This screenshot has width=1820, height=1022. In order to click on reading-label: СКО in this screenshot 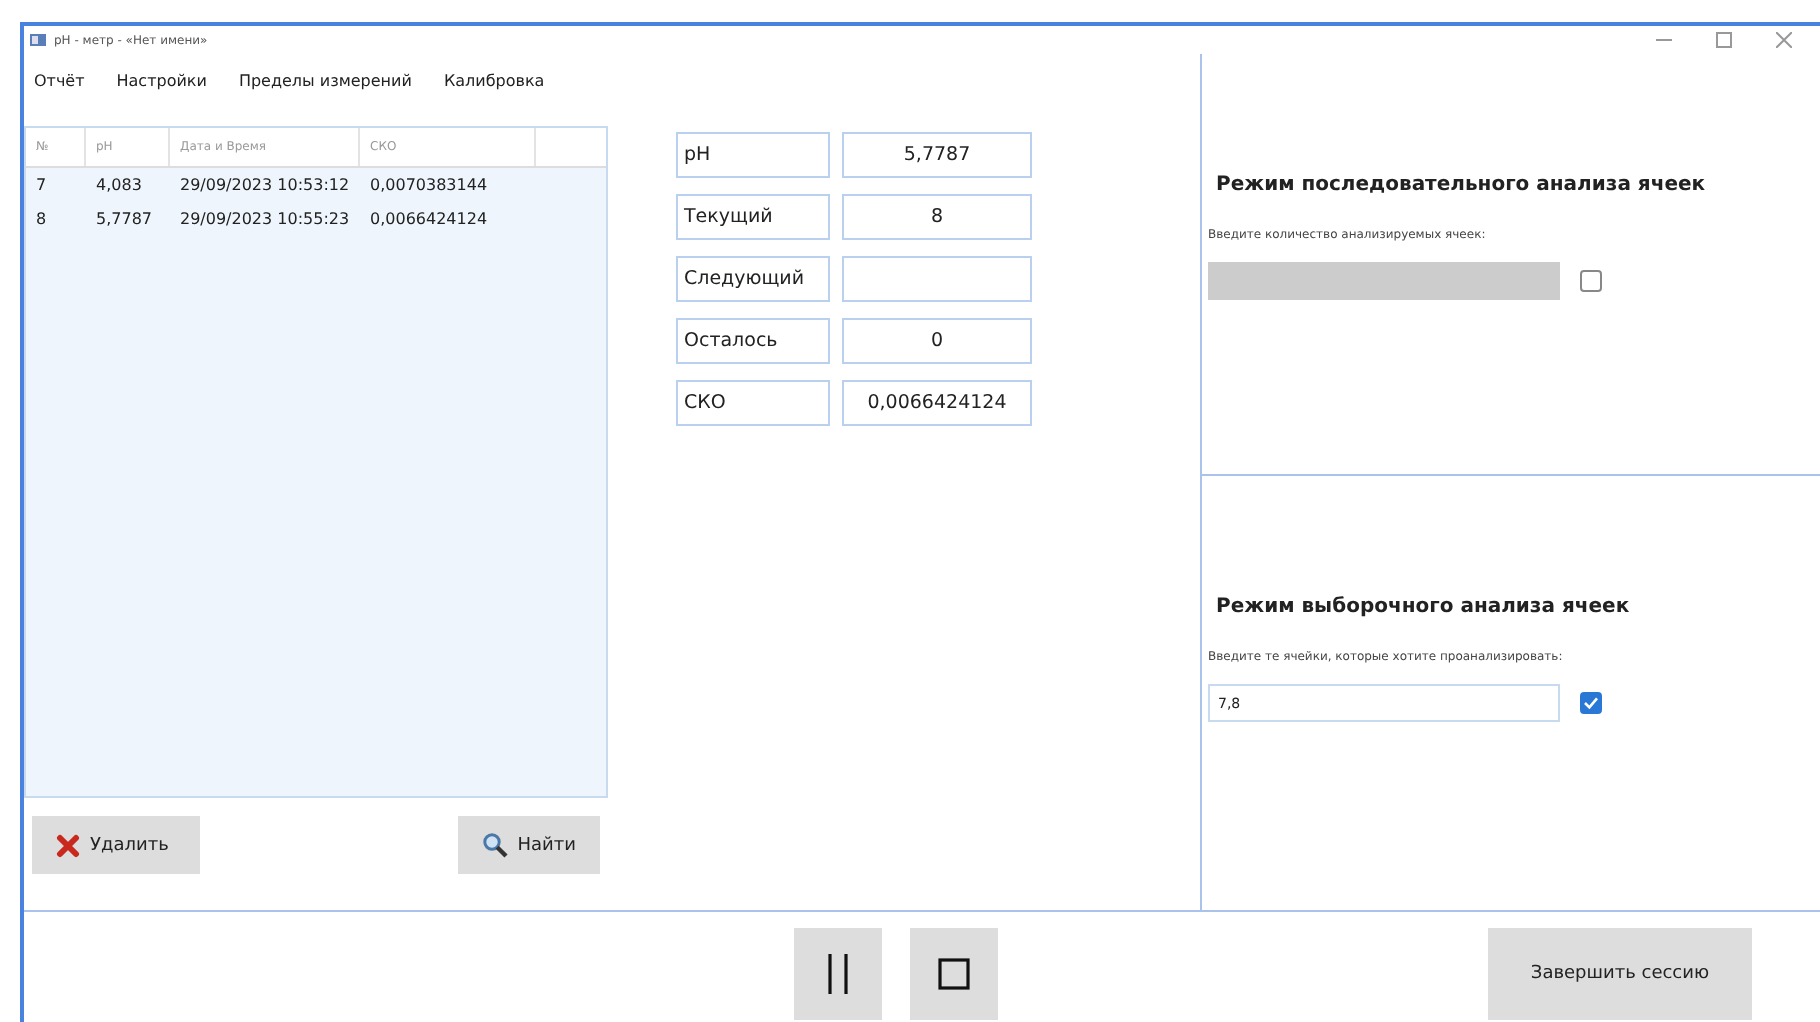, I will do `click(753, 403)`.